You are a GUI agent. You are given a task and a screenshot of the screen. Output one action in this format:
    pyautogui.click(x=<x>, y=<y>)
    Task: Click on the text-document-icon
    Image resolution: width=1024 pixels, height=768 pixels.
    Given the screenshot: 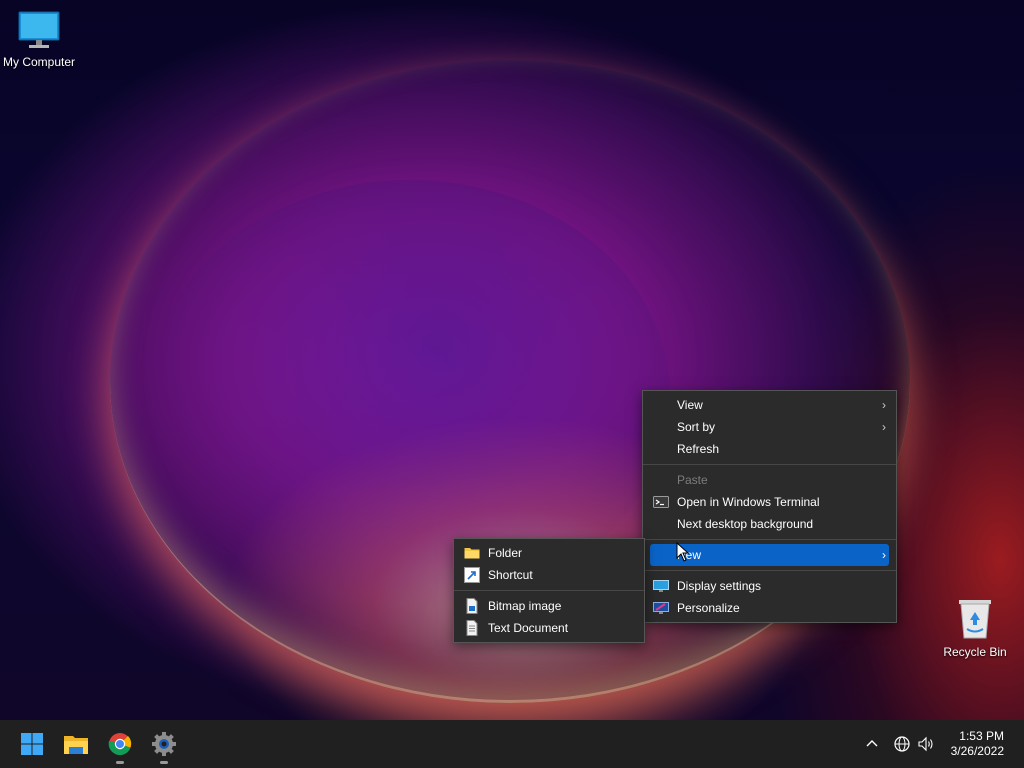 What is the action you would take?
    pyautogui.click(x=472, y=628)
    